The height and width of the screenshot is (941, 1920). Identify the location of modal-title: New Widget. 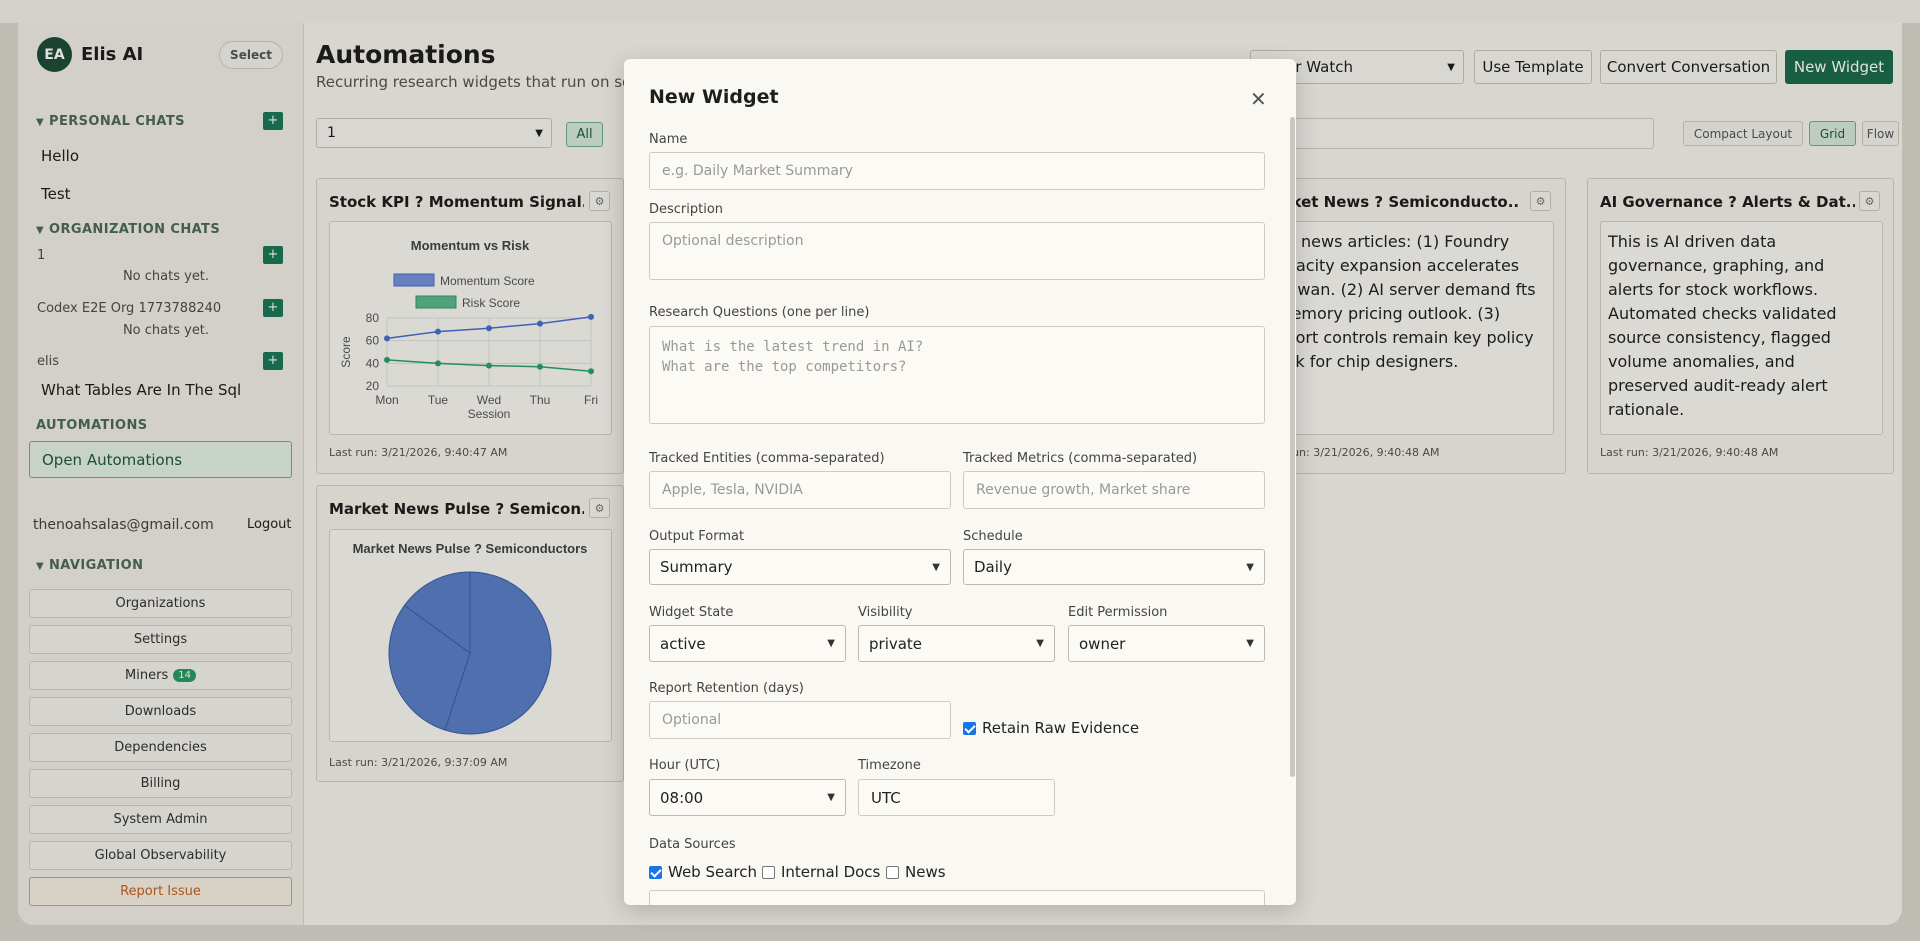
(714, 97).